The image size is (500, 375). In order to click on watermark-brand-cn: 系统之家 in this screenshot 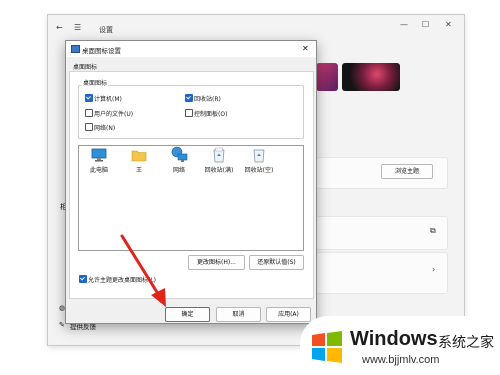, I will do `click(466, 343)`.